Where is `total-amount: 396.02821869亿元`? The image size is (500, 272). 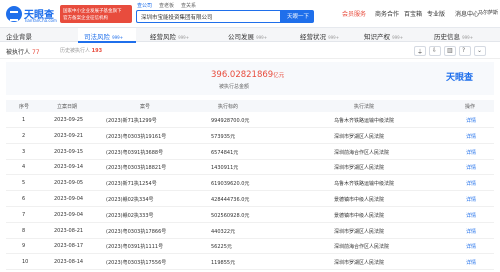
total-amount: 396.02821869亿元 is located at coordinates (247, 75).